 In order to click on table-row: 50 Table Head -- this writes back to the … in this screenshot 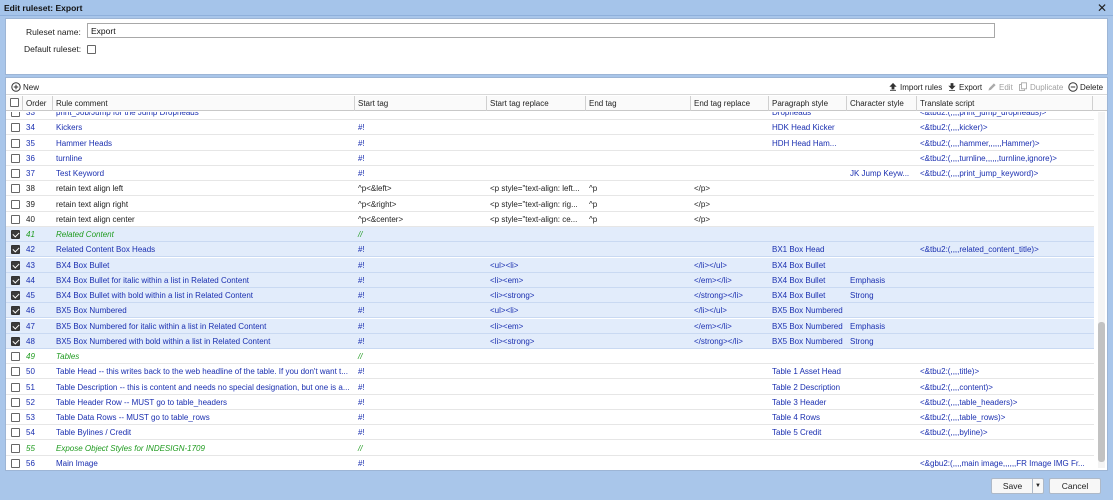, I will do `click(550, 372)`.